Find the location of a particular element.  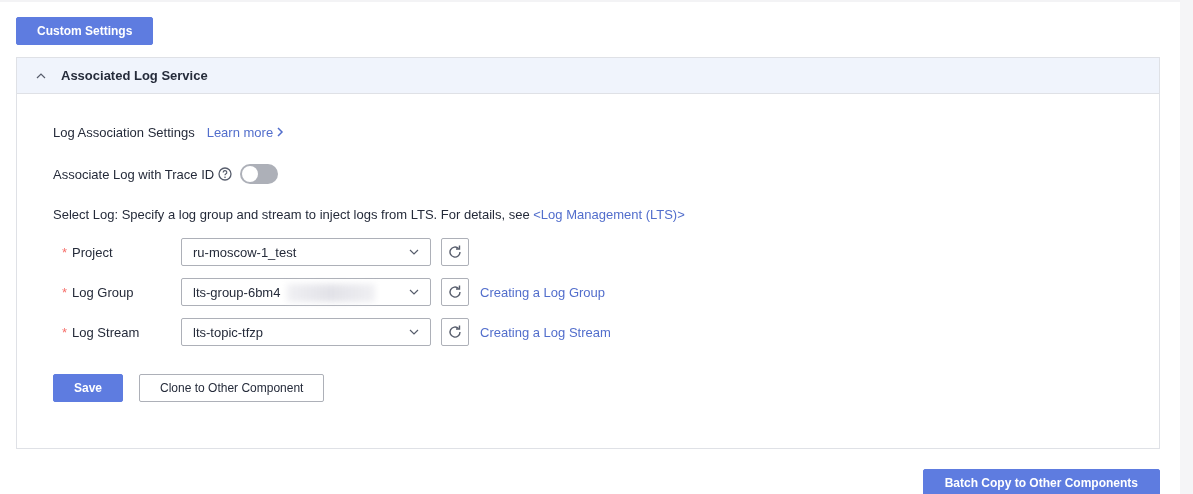

field-label: Log Group is located at coordinates (103, 292).